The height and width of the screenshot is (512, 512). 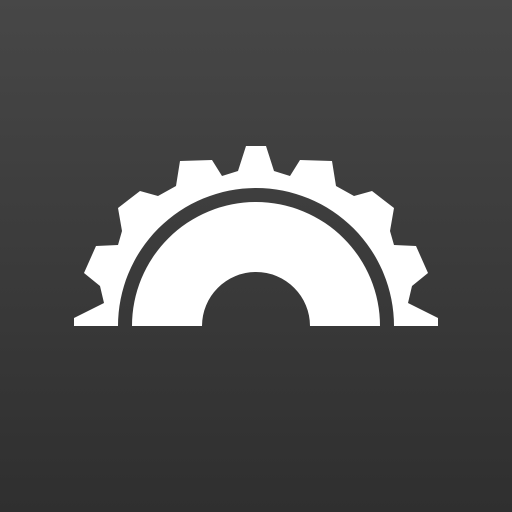 What do you see at coordinates (256, 264) in the screenshot?
I see `gear-hub` at bounding box center [256, 264].